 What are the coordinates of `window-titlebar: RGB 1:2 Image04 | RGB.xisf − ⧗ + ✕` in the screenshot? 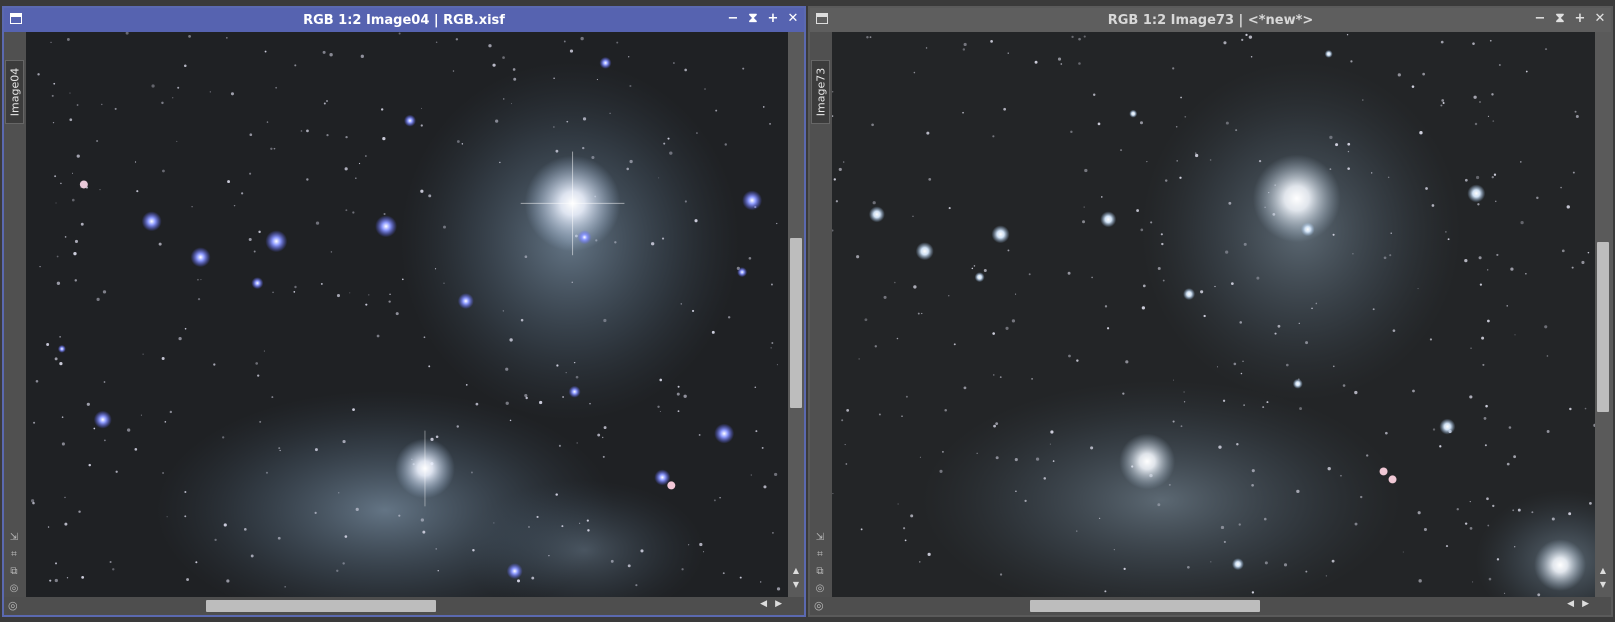 It's located at (404, 20).